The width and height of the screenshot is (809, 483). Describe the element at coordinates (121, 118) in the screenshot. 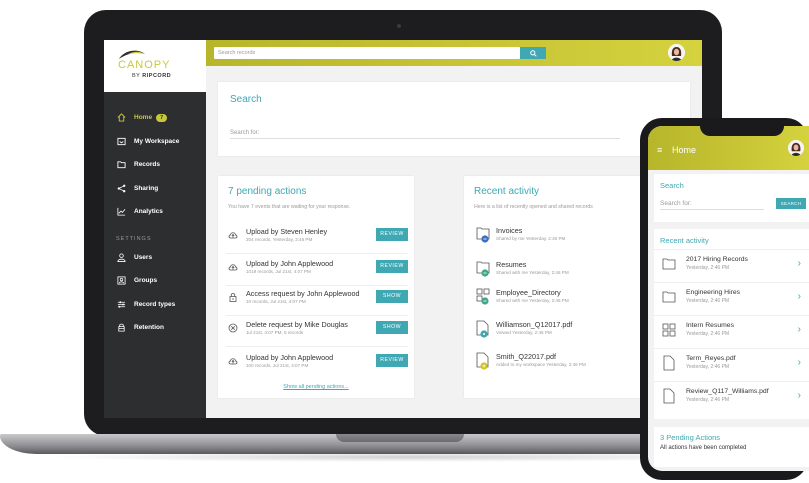

I see `home-icon` at that location.